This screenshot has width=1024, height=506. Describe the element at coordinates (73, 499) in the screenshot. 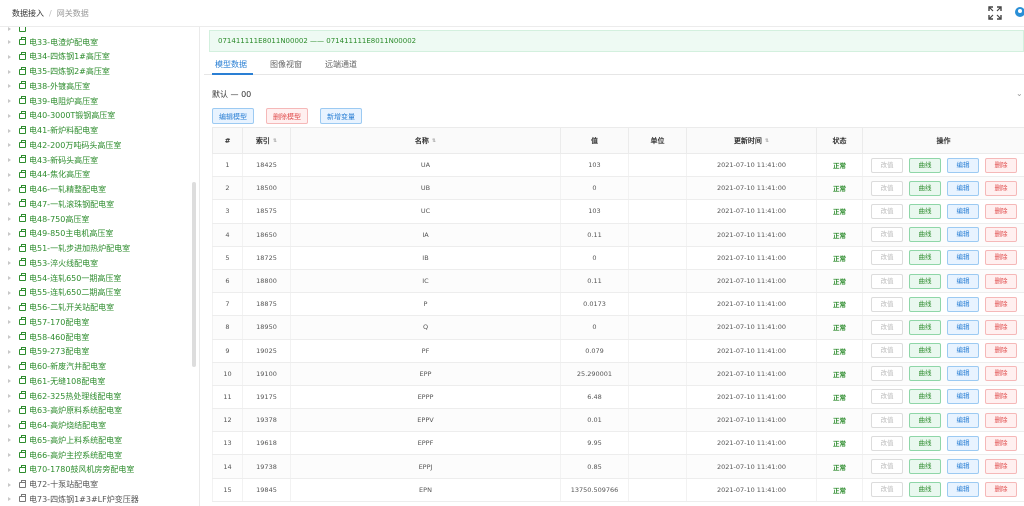

I see `sidebar-tree-item: 电73-四炼钢1#3#LF炉变压器` at that location.